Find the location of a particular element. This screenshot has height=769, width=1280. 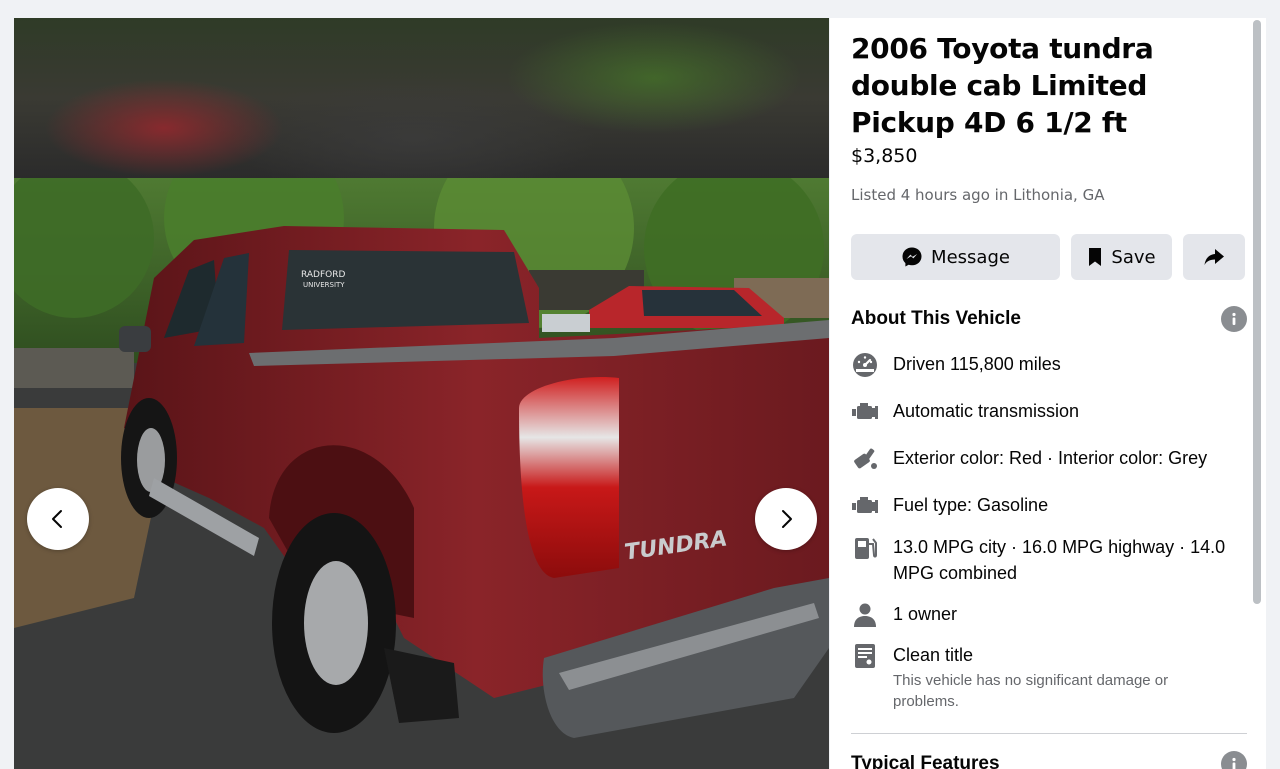

save-button-label: Save is located at coordinates (1133, 257).